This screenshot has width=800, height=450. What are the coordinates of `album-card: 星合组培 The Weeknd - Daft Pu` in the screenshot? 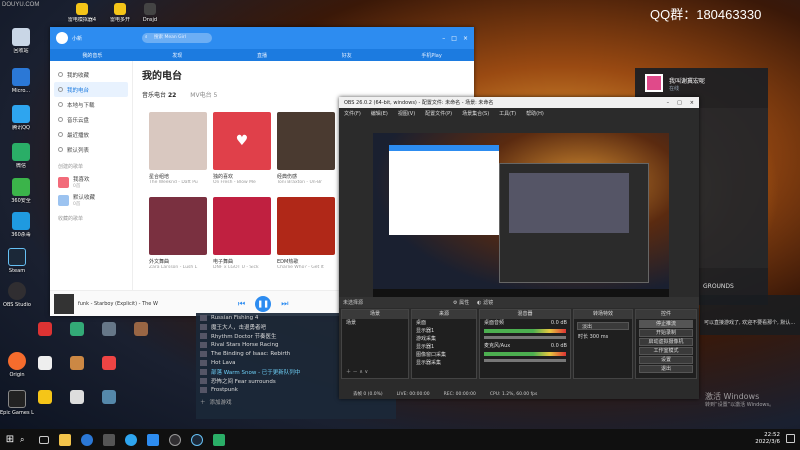 It's located at (178, 148).